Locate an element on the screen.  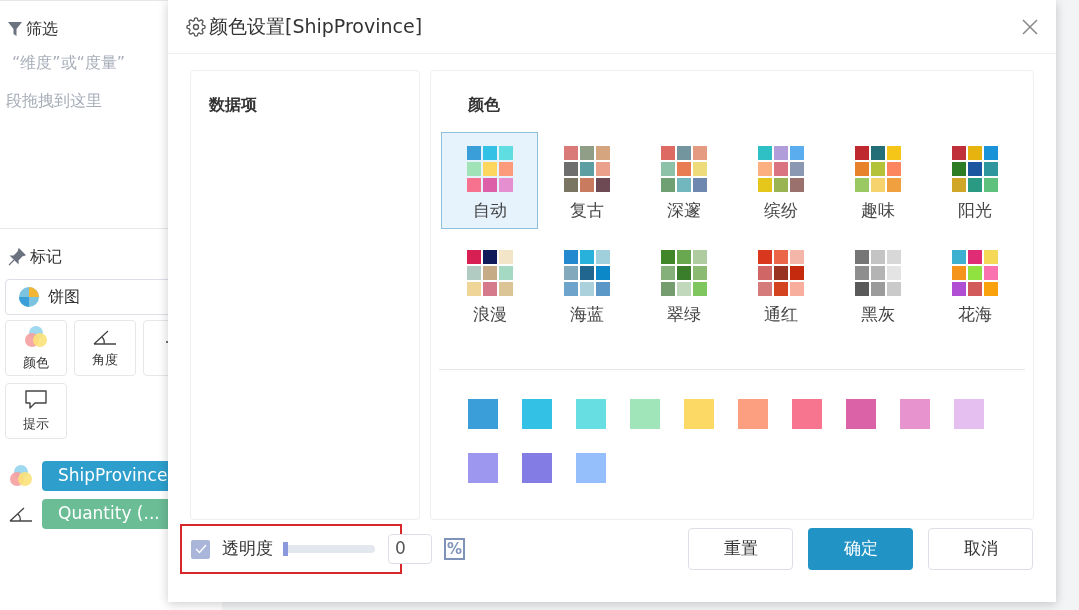
opacity-label: 透明度 is located at coordinates (247, 549).